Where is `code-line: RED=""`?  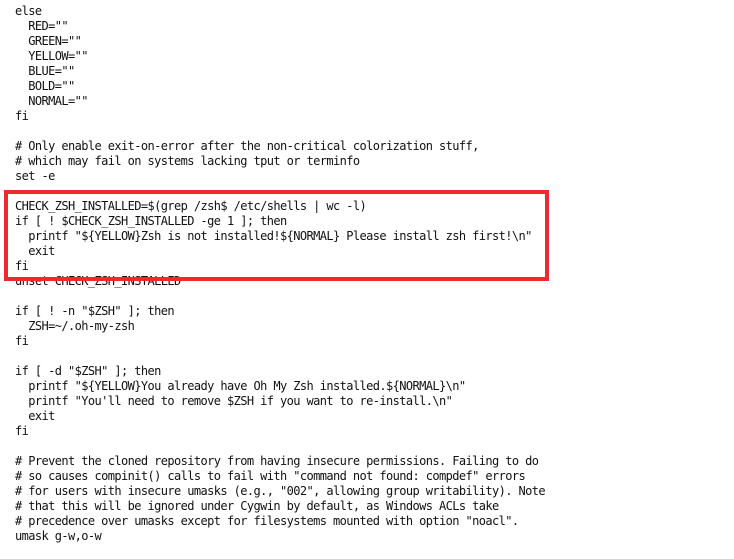 code-line: RED="" is located at coordinates (41, 26).